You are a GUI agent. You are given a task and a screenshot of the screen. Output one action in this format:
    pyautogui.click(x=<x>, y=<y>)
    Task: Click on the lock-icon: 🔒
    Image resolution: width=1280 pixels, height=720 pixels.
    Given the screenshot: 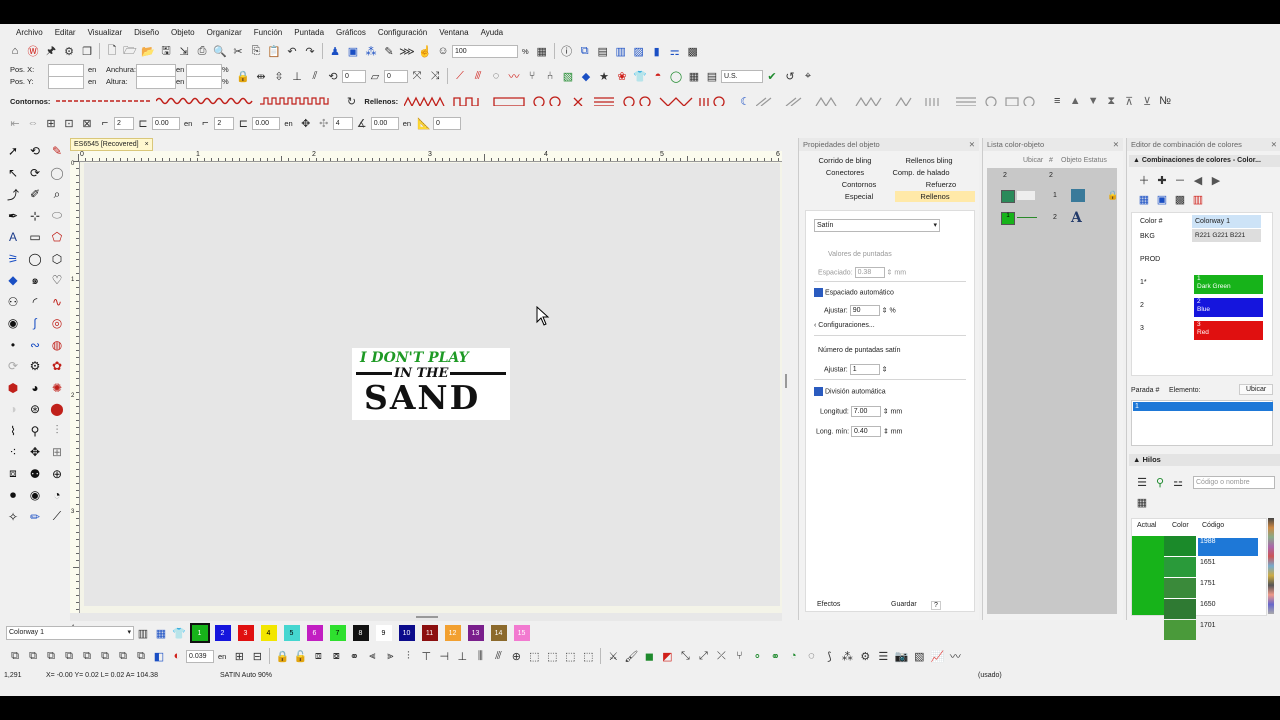 What is the action you would take?
    pyautogui.click(x=1112, y=195)
    